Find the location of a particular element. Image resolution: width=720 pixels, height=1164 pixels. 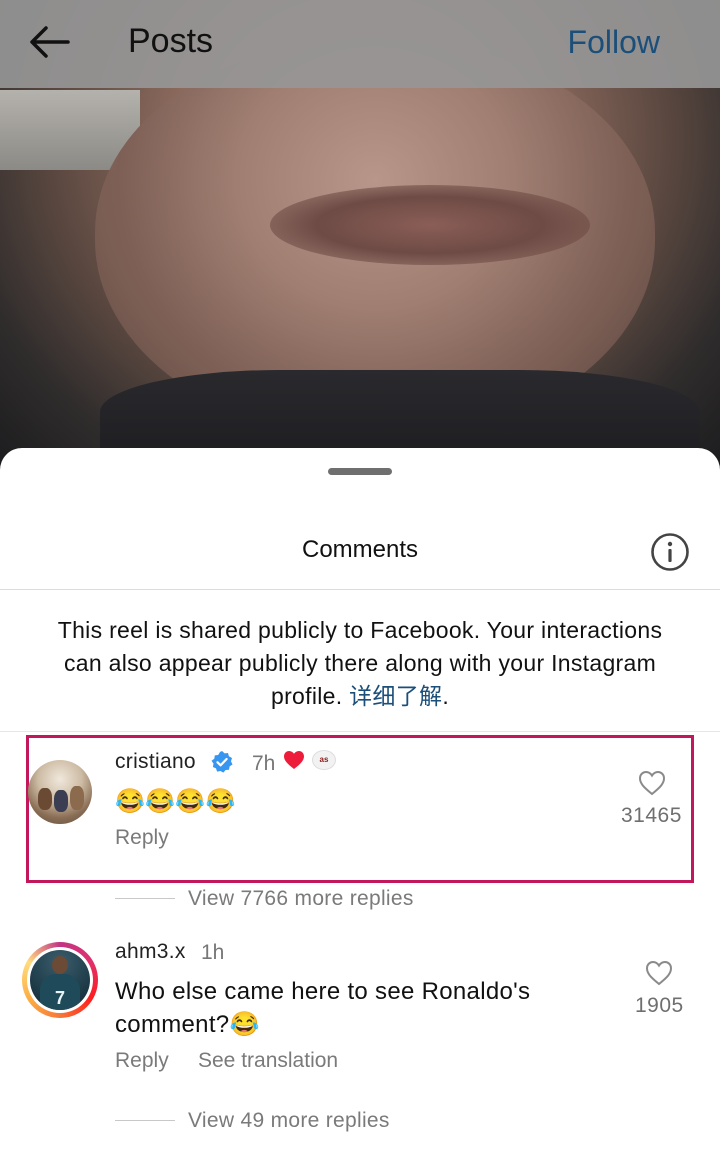

red-heart-icon is located at coordinates (294, 760).